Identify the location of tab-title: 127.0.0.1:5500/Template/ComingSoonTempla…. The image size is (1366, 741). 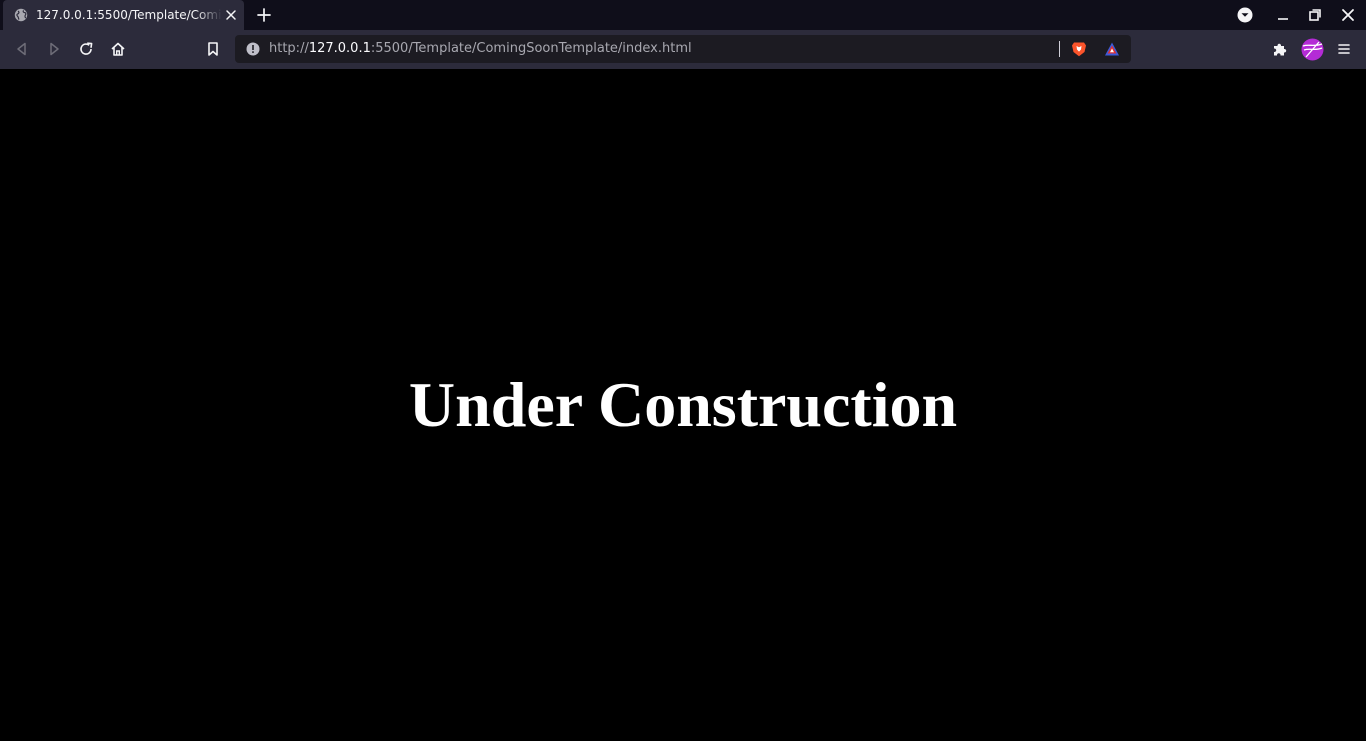
(129, 15).